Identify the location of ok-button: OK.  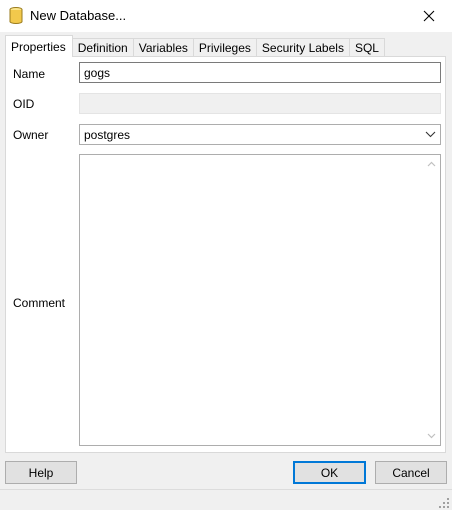
(329, 472).